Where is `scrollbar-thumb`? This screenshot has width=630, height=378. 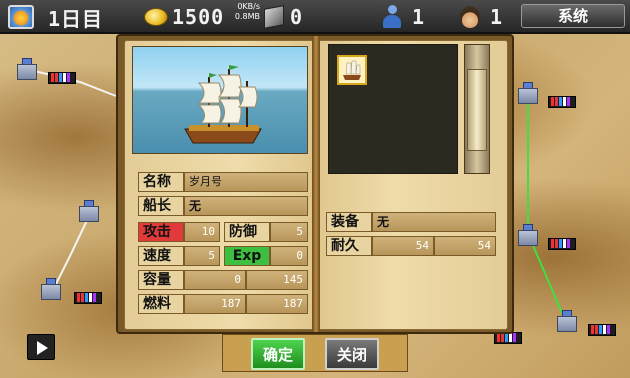
scrollbar-thumb is located at coordinates (477, 110).